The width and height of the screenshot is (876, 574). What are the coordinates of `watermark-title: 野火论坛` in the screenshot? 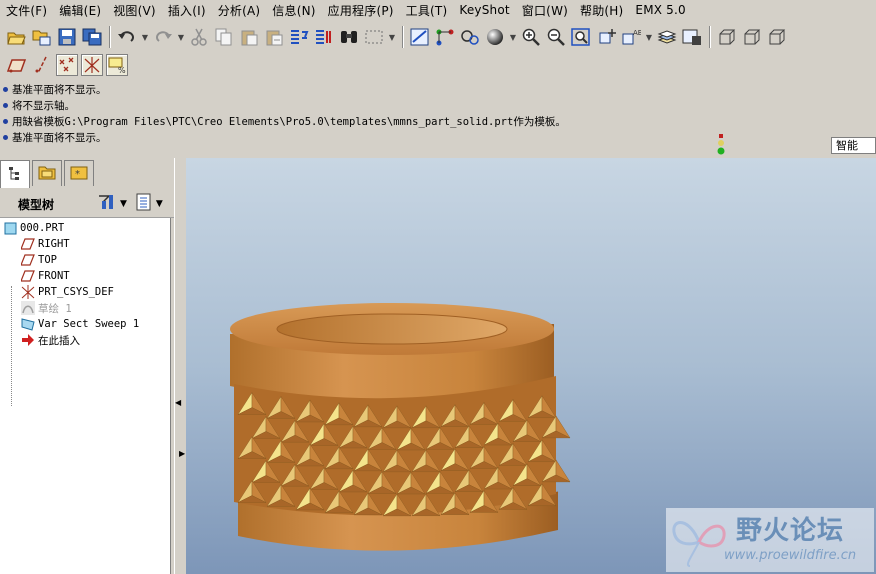 It's located at (790, 531).